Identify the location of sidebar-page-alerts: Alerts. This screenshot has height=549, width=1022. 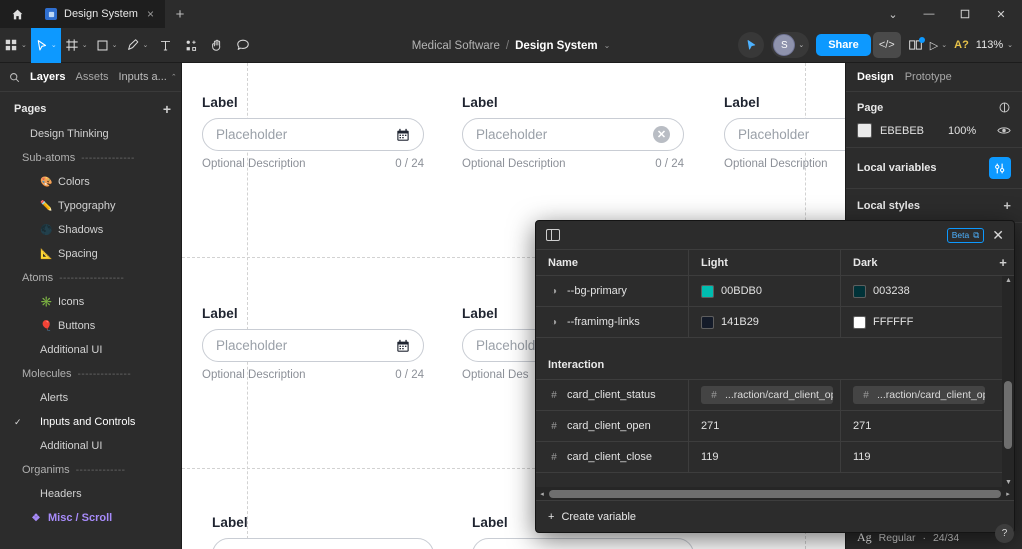
(90, 398).